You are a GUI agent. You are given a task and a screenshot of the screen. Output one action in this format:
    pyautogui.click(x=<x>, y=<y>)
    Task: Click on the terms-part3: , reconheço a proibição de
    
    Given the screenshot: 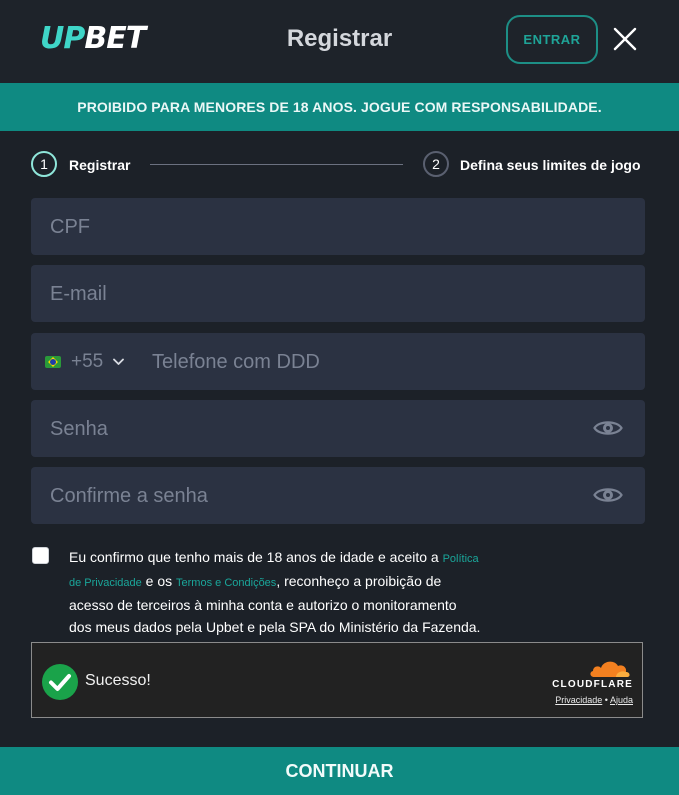 What is the action you would take?
    pyautogui.click(x=359, y=581)
    